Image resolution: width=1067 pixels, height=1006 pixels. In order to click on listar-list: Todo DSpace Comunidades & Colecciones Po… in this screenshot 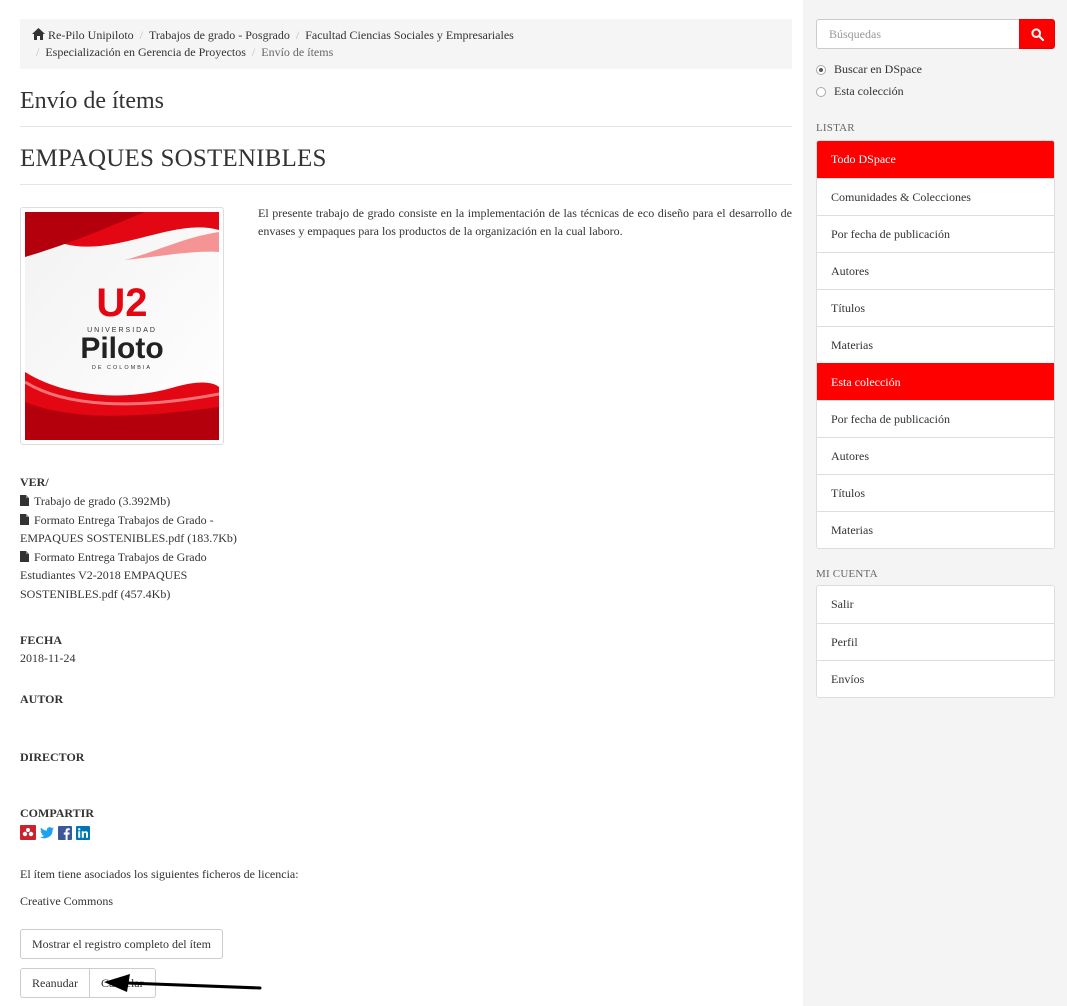, I will do `click(935, 344)`.